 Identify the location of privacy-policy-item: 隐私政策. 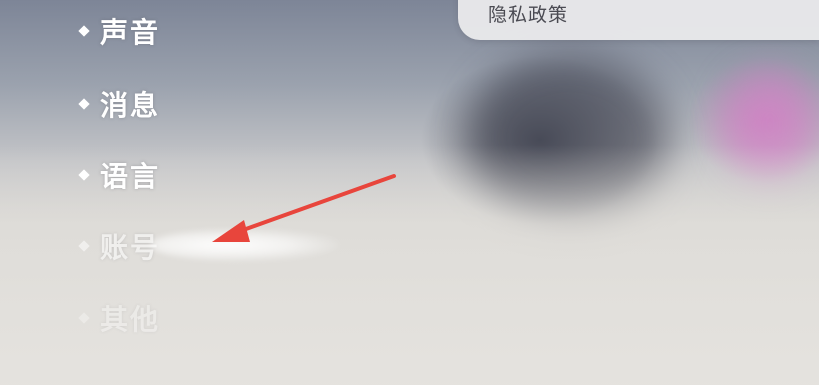
(528, 13).